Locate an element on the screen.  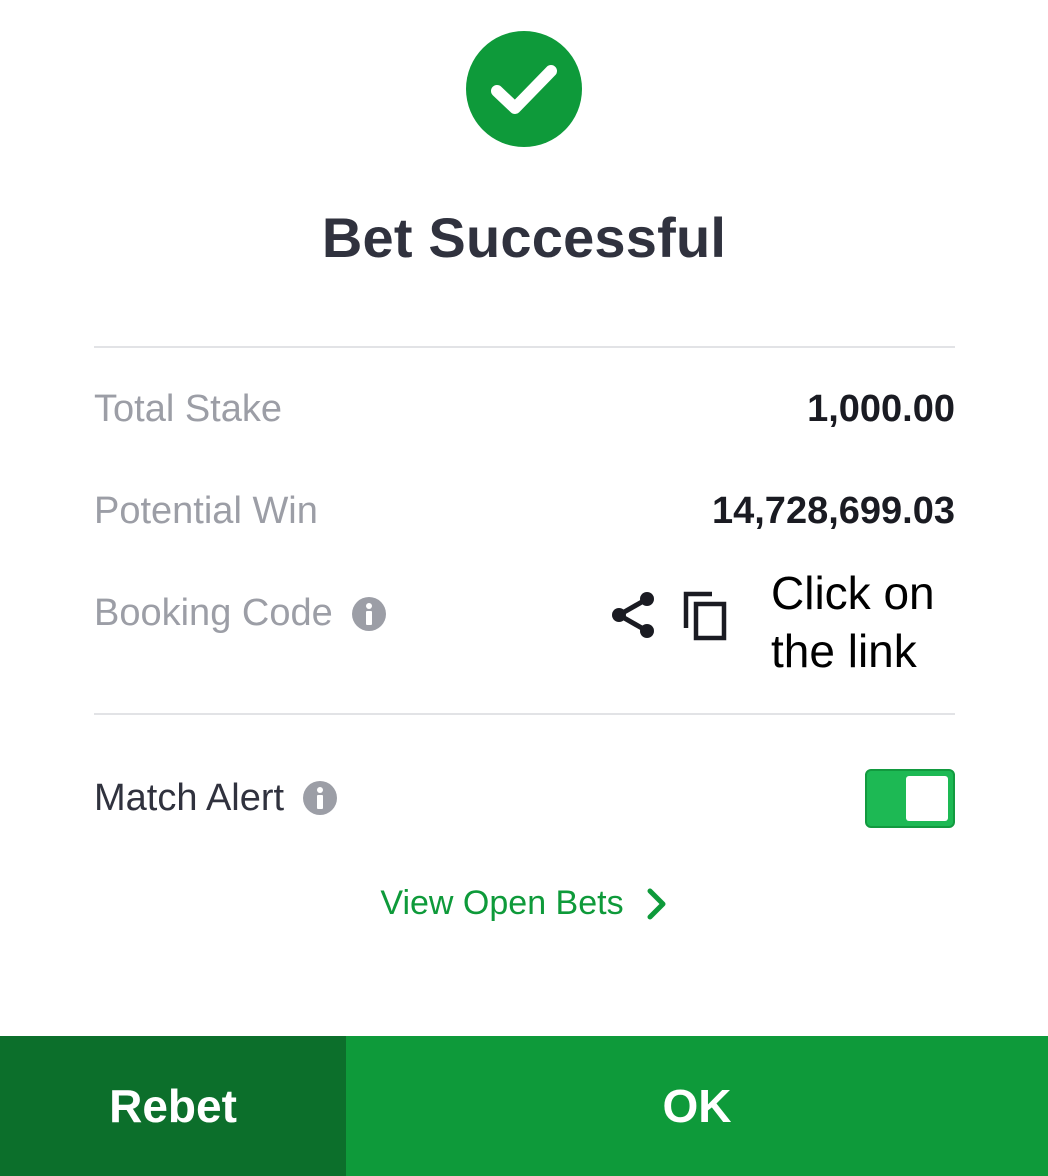
booking-note: Click on the link is located at coordinates (853, 622).